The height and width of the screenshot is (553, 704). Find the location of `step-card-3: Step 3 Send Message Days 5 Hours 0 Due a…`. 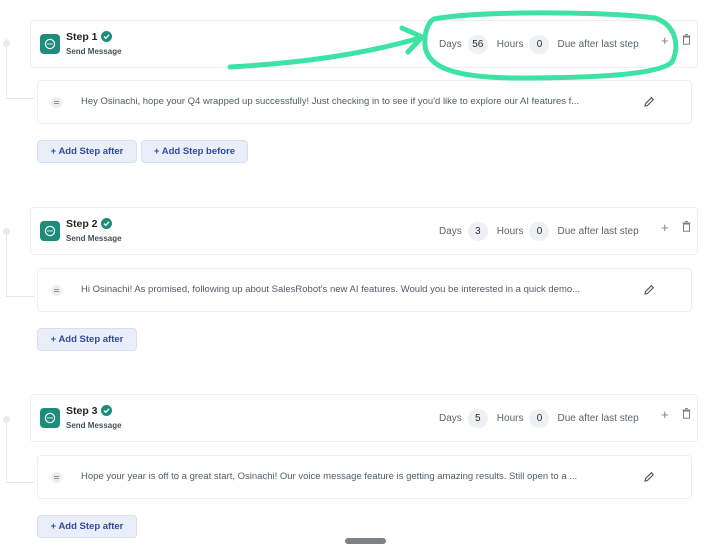

step-card-3: Step 3 Send Message Days 5 Hours 0 Due a… is located at coordinates (364, 418).